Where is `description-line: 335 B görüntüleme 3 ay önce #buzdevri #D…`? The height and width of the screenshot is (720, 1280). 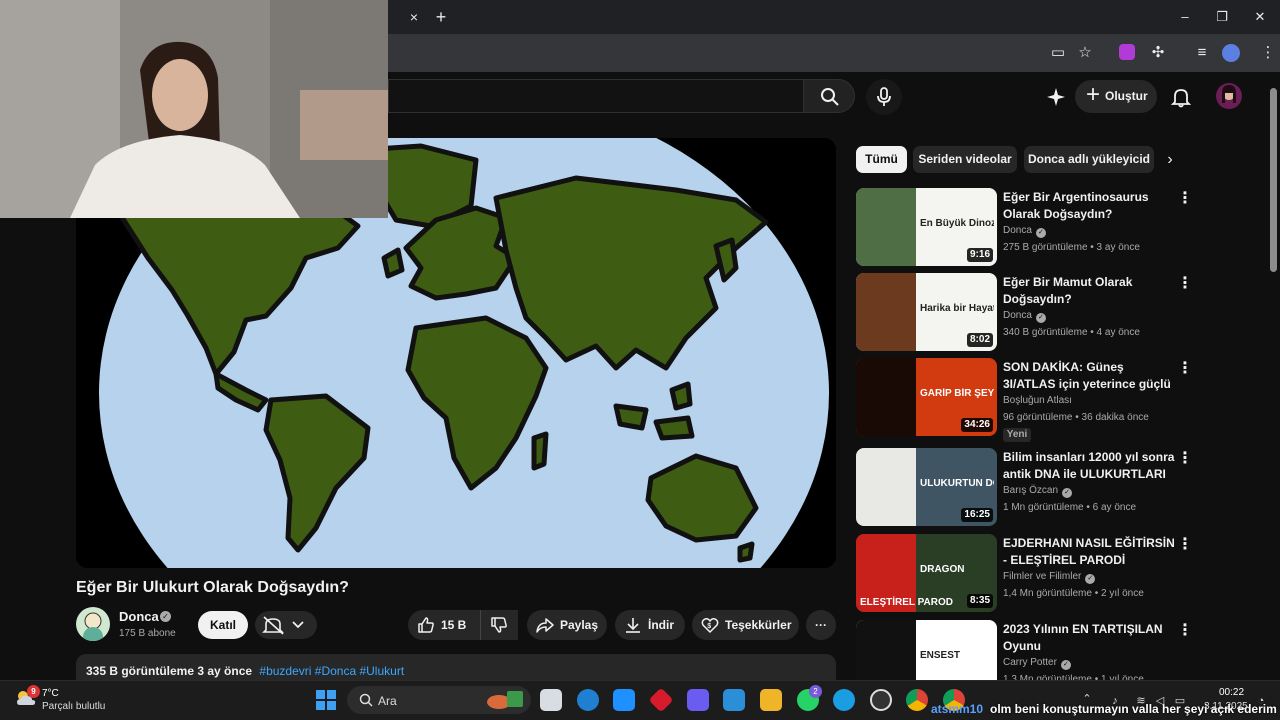
description-line: 335 B görüntüleme 3 ay önce #buzdevri #D… is located at coordinates (245, 671).